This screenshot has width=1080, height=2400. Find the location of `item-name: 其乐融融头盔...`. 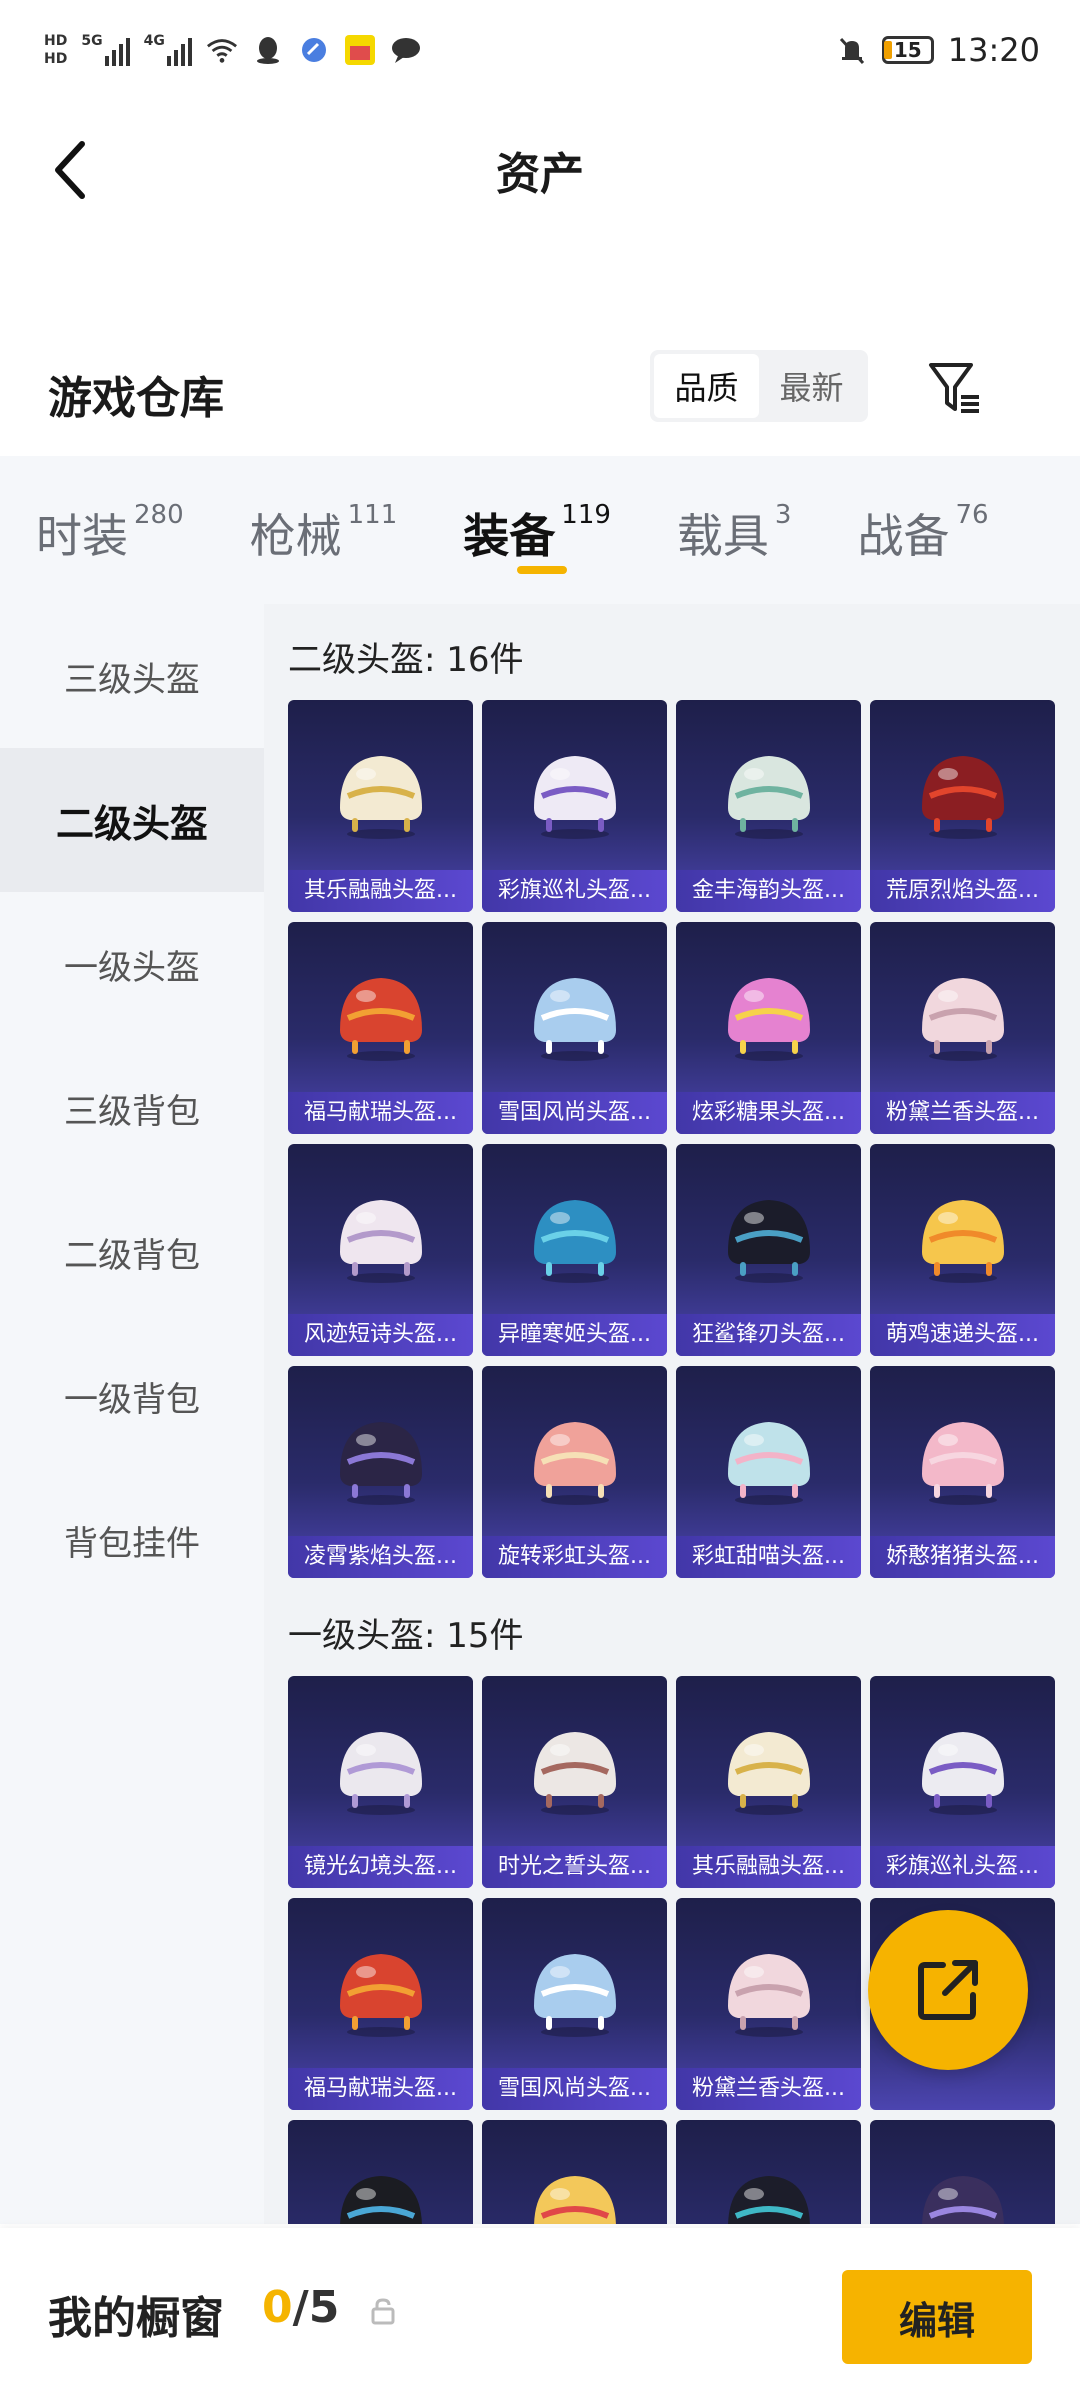

item-name: 其乐融融头盔... is located at coordinates (768, 1867).